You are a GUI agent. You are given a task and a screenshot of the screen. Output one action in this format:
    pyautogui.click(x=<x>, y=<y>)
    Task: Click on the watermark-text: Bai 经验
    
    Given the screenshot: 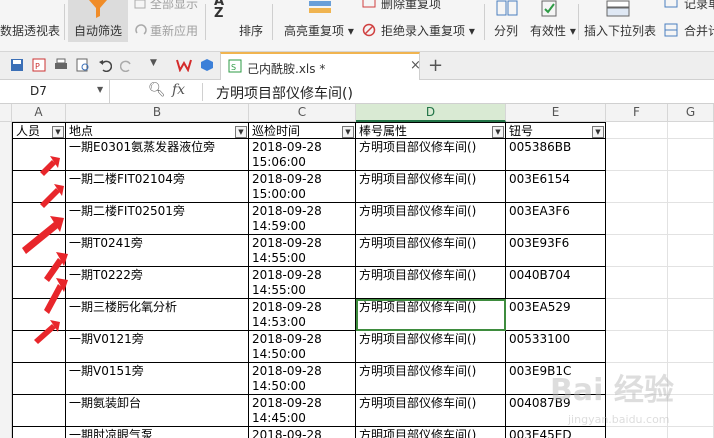 What is the action you would take?
    pyautogui.click(x=612, y=390)
    